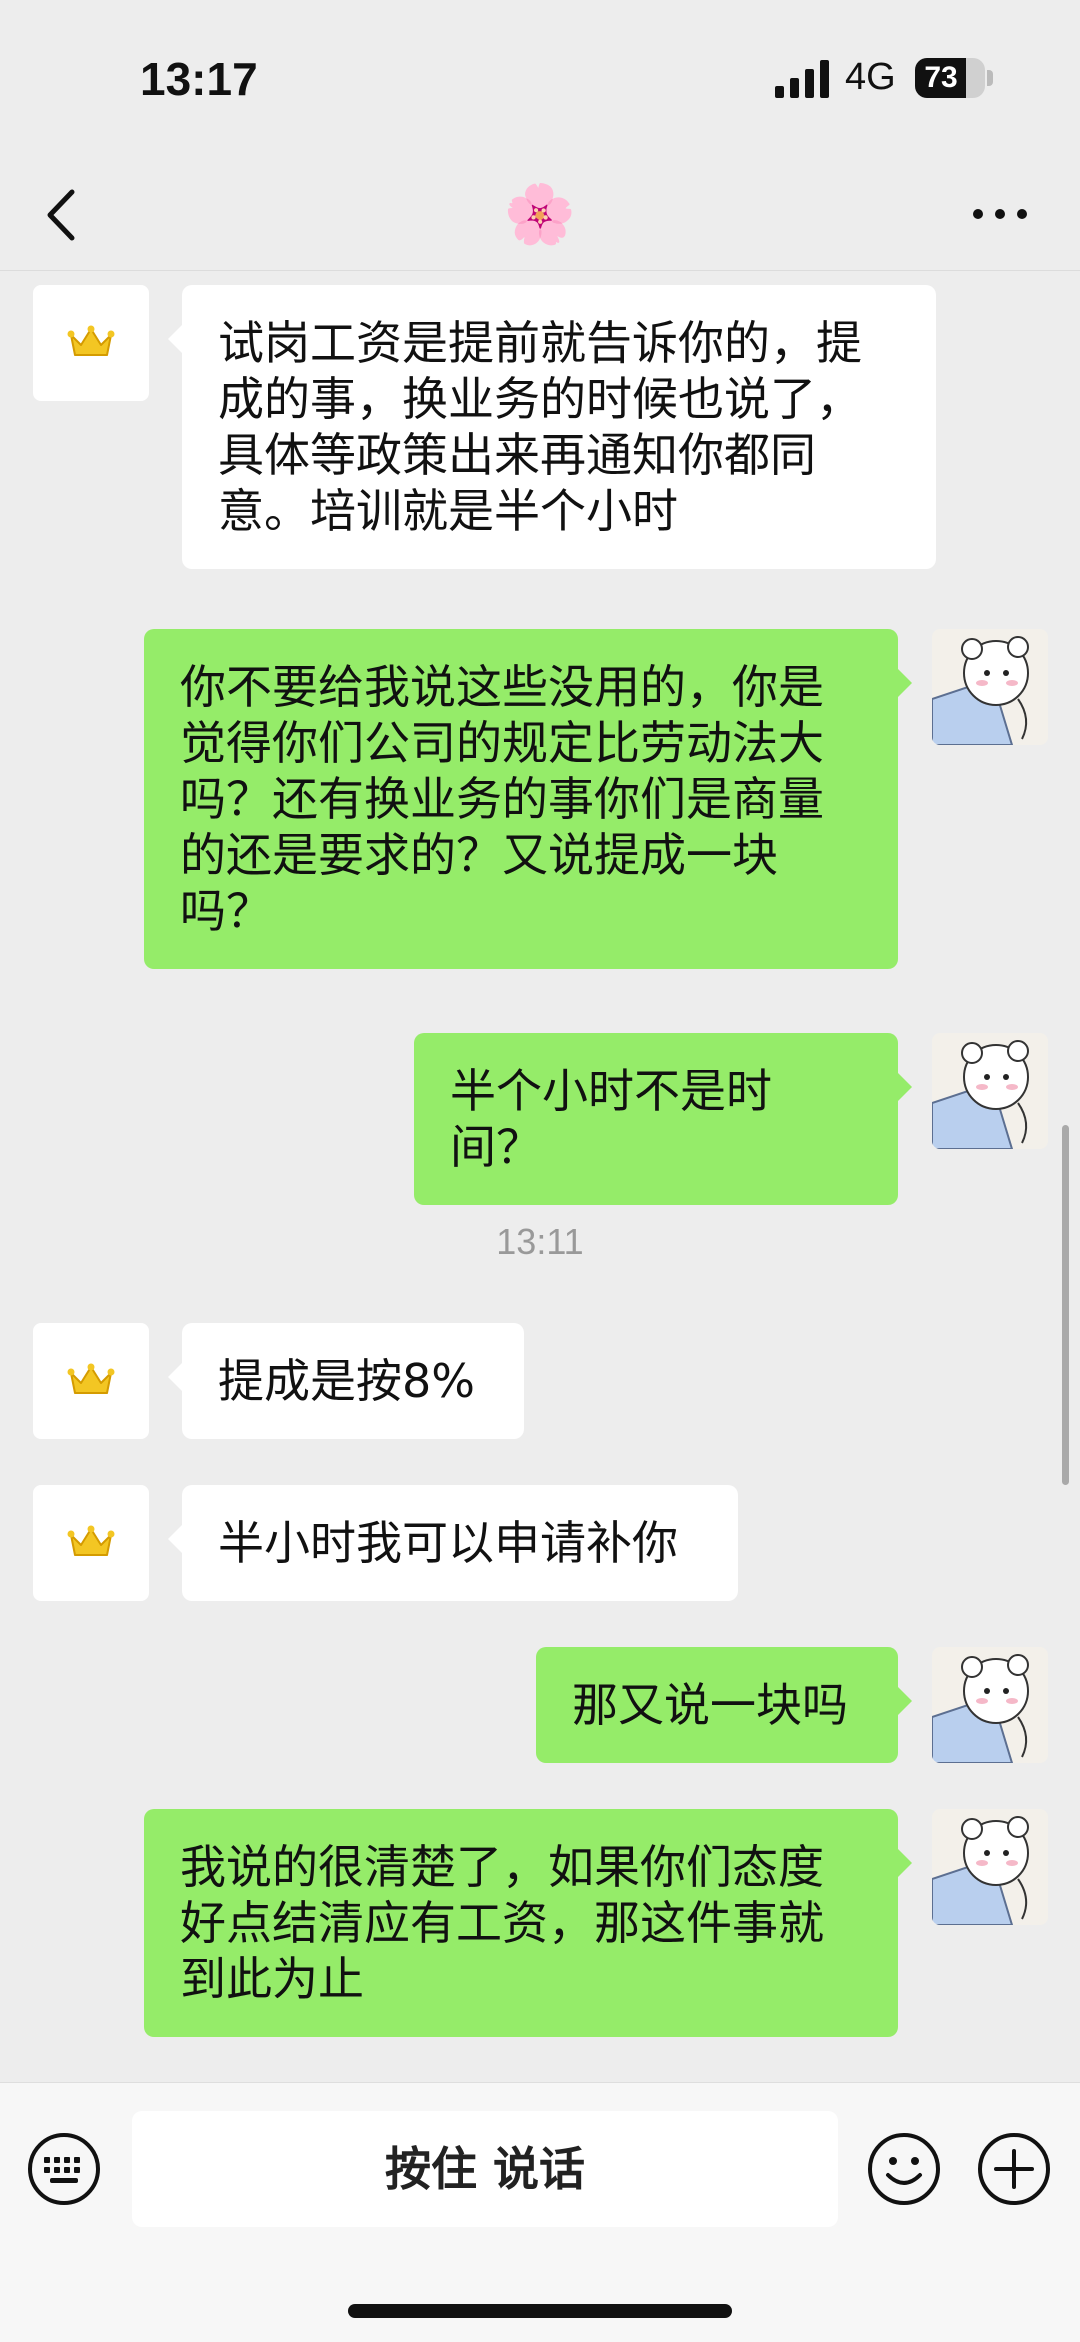 The height and width of the screenshot is (2342, 1080). Describe the element at coordinates (528, 1923) in the screenshot. I see `message-bubble: 我说的很清楚了，如果你们态度好点结清应有工资，那这件事就到此为止` at that location.